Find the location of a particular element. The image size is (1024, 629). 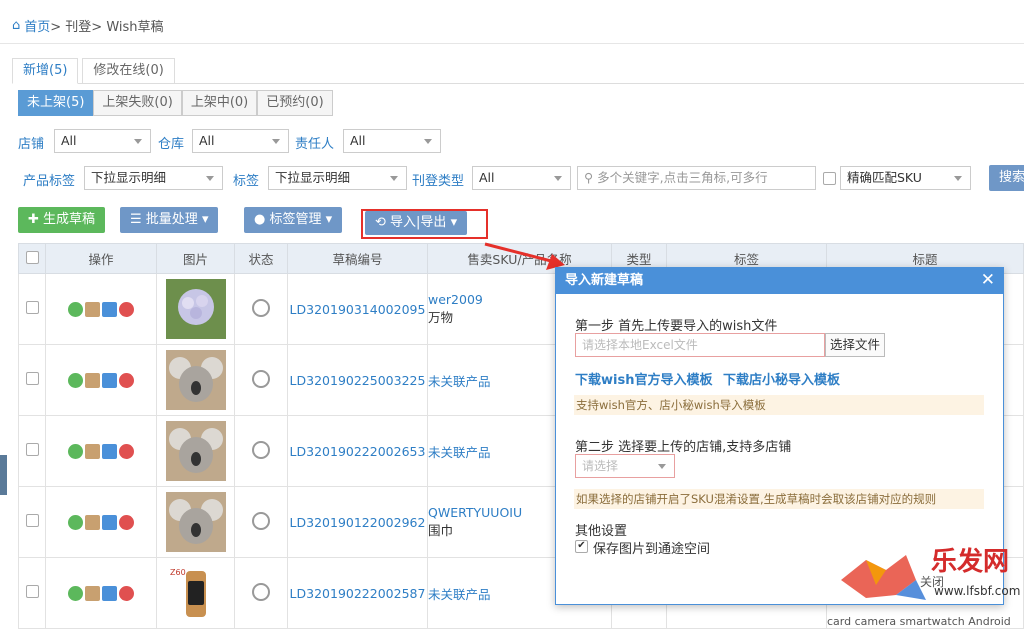

draft-code: LD320190222002653 is located at coordinates (357, 451).